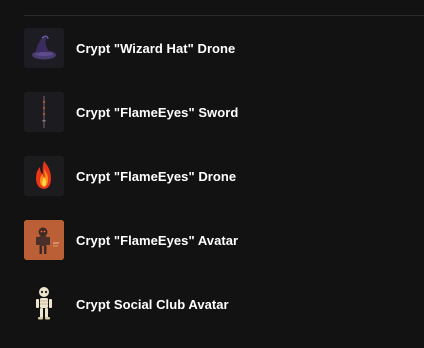 The image size is (424, 348). Describe the element at coordinates (44, 304) in the screenshot. I see `skeleton-icon` at that location.